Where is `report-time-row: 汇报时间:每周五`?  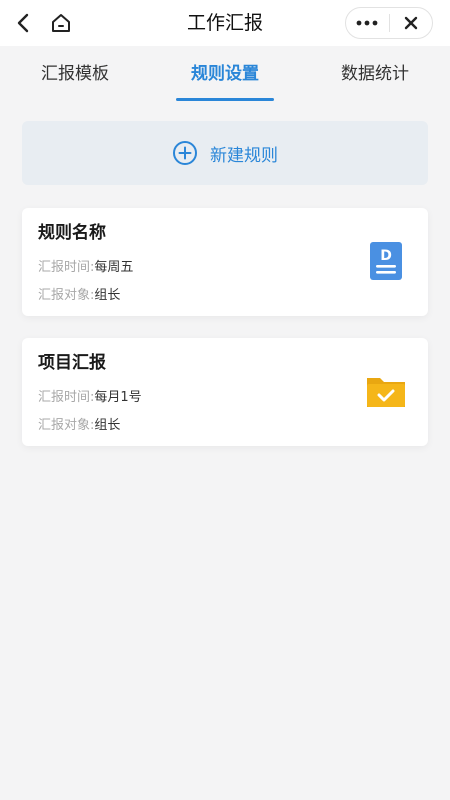 report-time-row: 汇报时间:每周五 is located at coordinates (85, 265).